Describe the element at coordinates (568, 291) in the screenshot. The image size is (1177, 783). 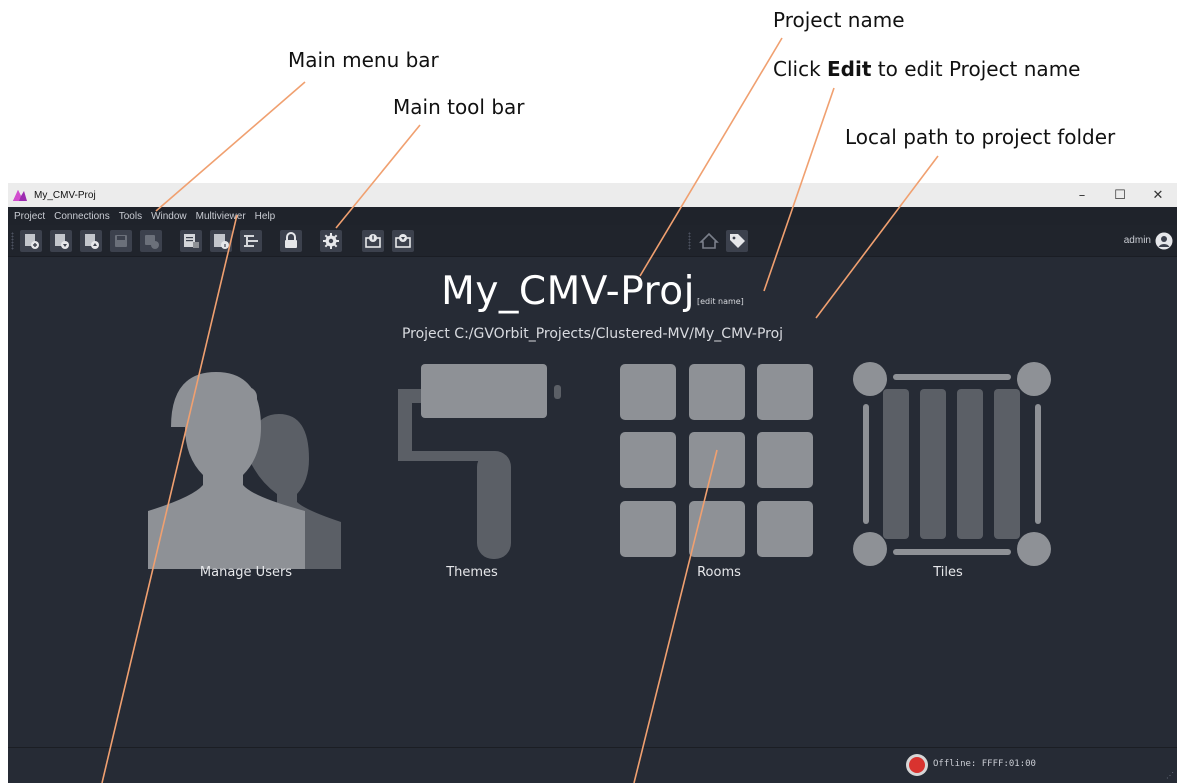
I see `project-name: My_CMV-Proj` at that location.